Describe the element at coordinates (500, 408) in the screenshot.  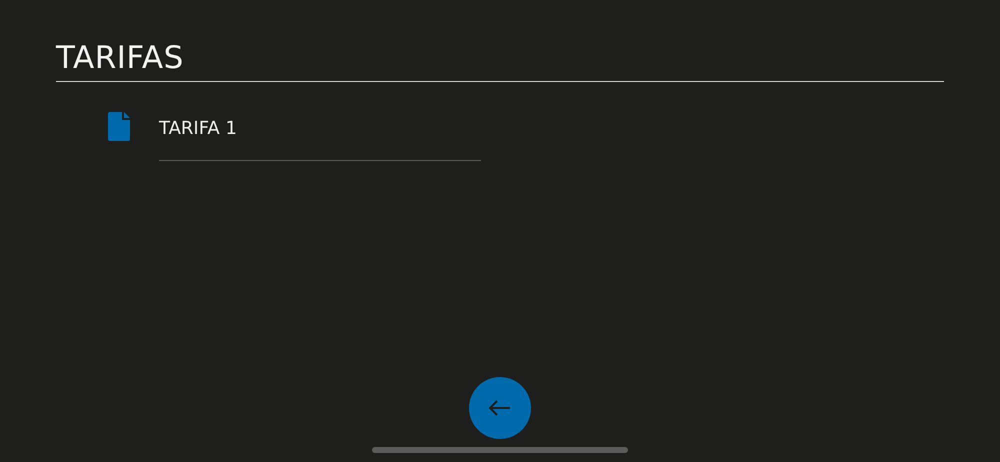
I see `back-arrow-icon` at that location.